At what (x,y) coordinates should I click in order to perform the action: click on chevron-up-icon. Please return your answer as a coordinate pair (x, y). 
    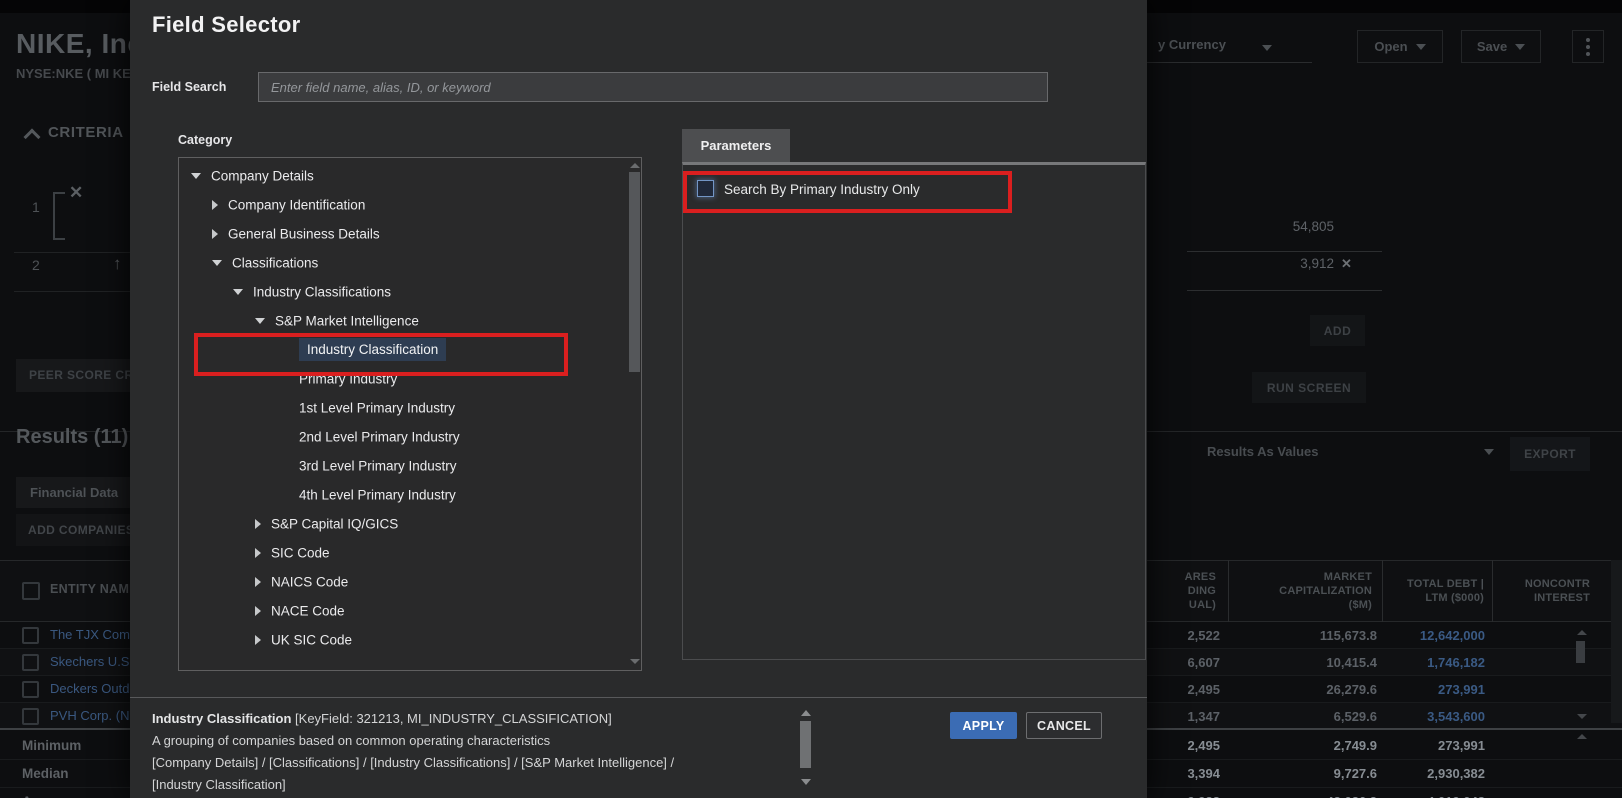
    Looking at the image, I should click on (32, 137).